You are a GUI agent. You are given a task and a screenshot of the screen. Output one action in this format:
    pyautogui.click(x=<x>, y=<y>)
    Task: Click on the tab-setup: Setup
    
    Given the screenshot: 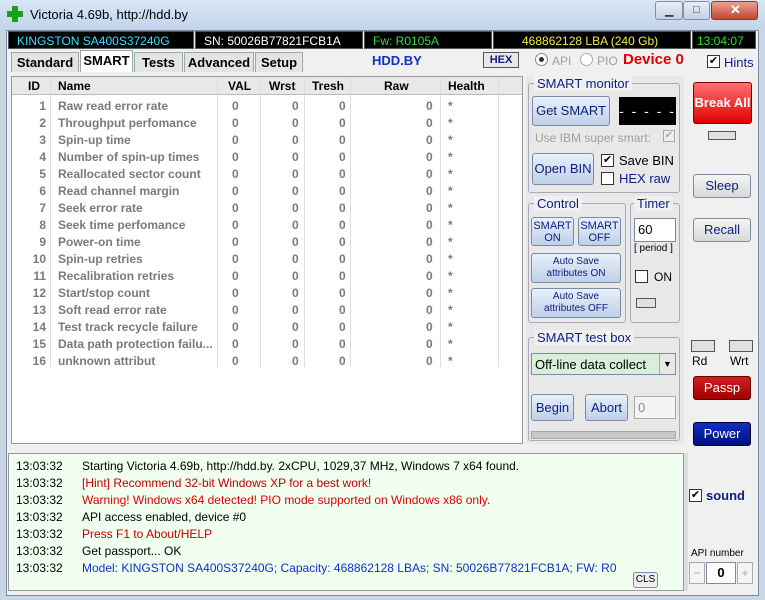 What is the action you would take?
    pyautogui.click(x=279, y=62)
    